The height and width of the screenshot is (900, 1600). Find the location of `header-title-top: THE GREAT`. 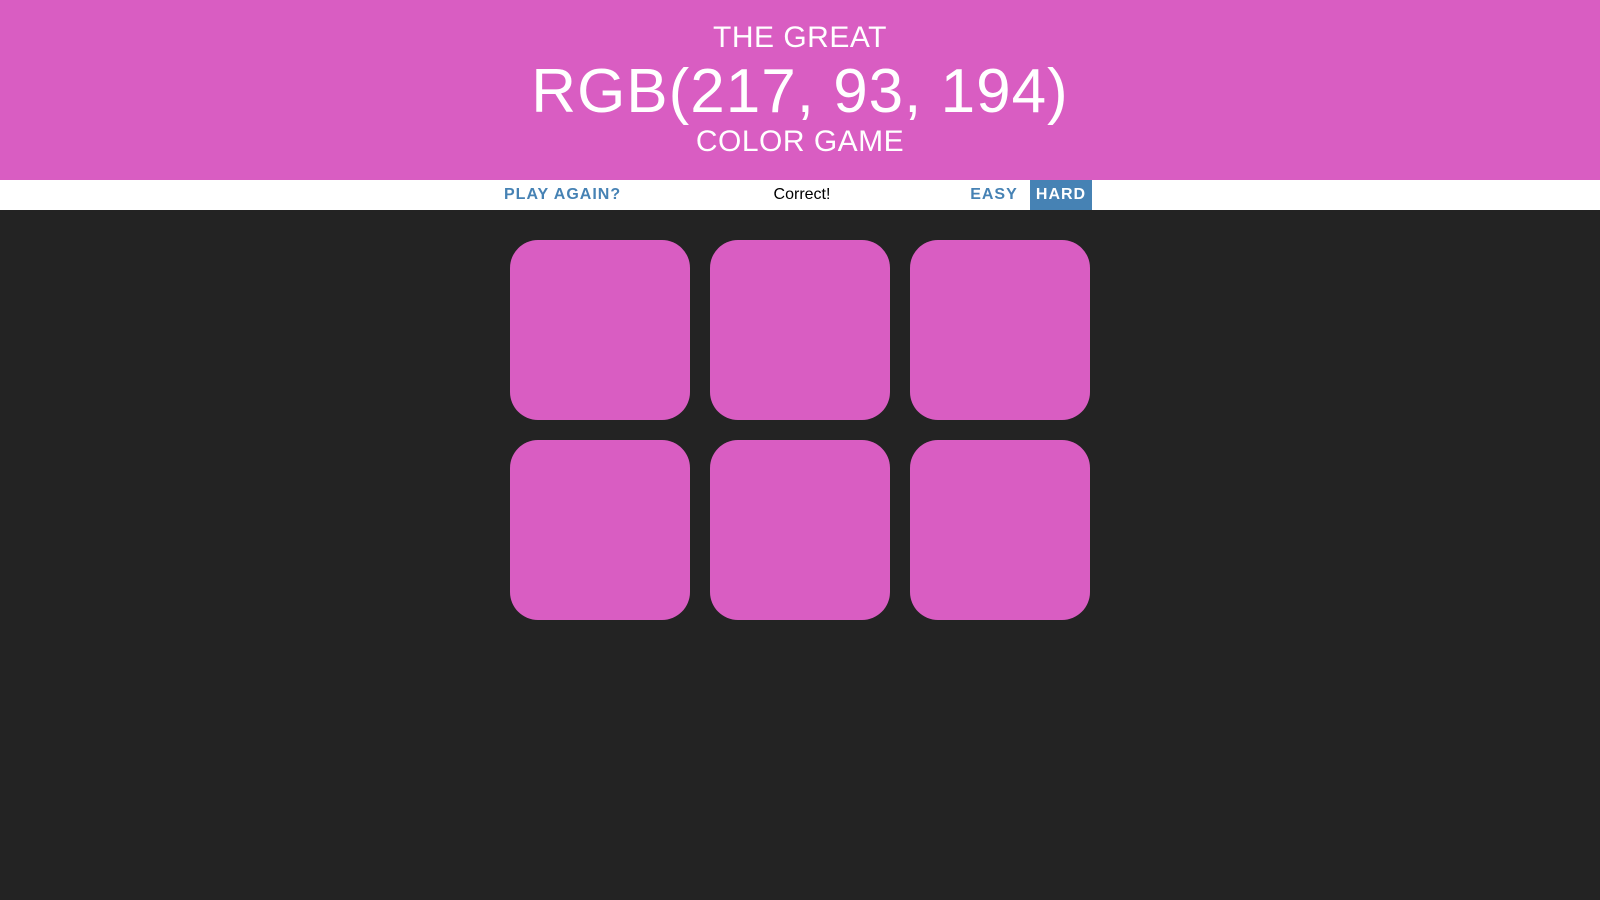

header-title-top: THE GREAT is located at coordinates (800, 37).